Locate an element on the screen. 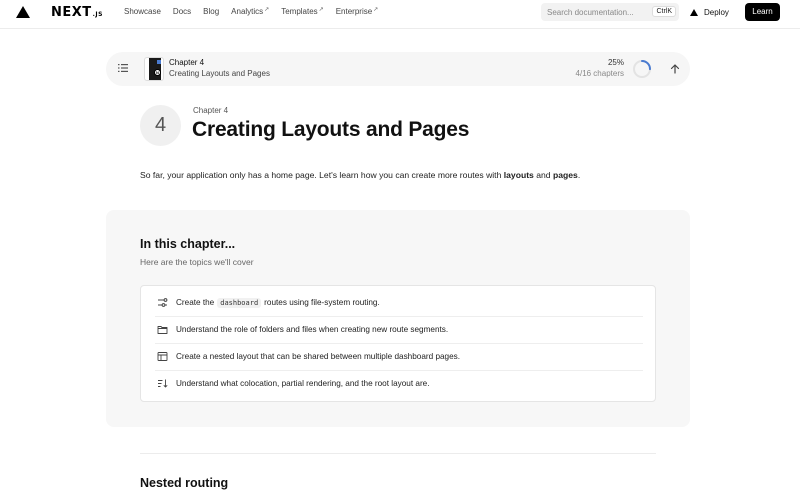 This screenshot has width=800, height=495. learn-button: Learn is located at coordinates (762, 12).